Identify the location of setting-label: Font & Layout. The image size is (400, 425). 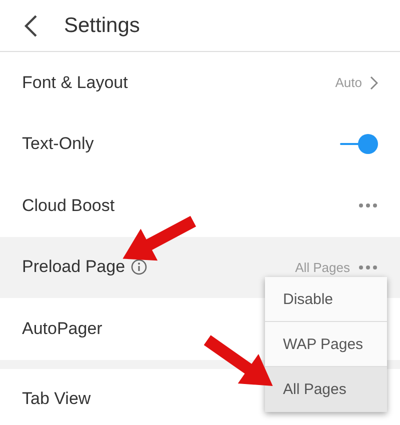
(75, 82).